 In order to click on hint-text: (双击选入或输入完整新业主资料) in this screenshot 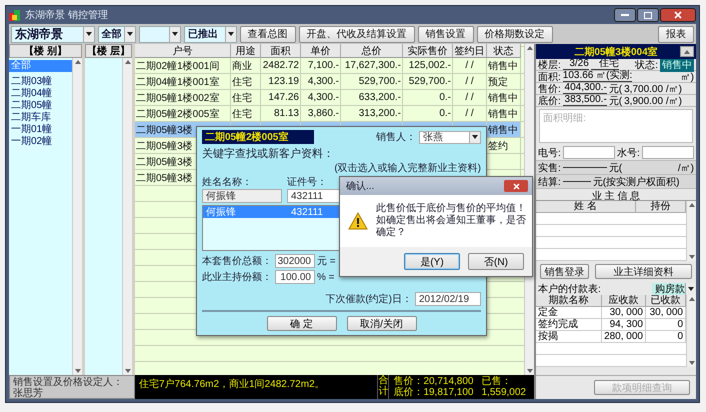, I will do `click(407, 168)`.